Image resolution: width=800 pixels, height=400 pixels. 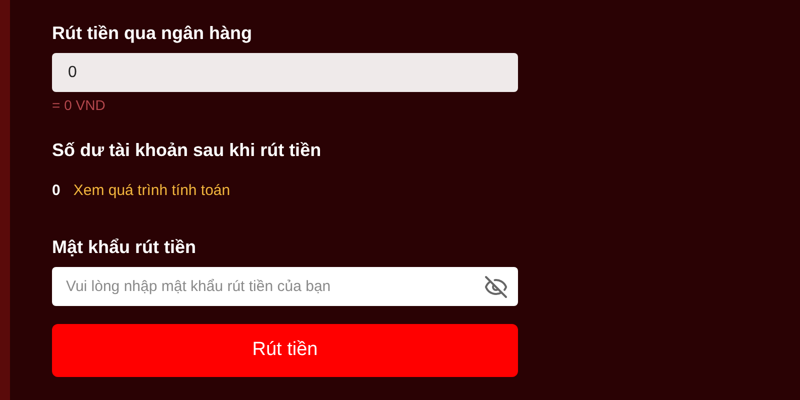 What do you see at coordinates (151, 191) in the screenshot?
I see `calculation-link: Xem quá trình tính toán` at bounding box center [151, 191].